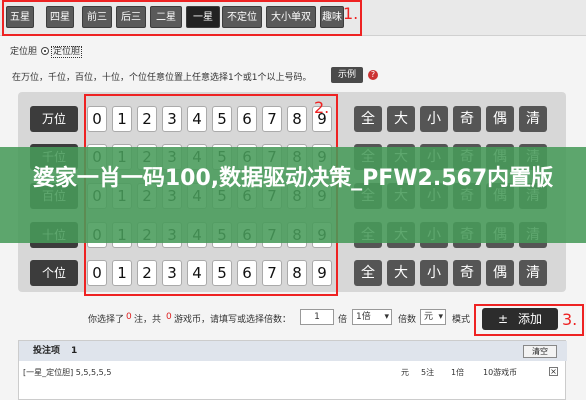 The width and height of the screenshot is (586, 400). What do you see at coordinates (148, 320) in the screenshot?
I see `bet-text-mid1: 注，共` at bounding box center [148, 320].